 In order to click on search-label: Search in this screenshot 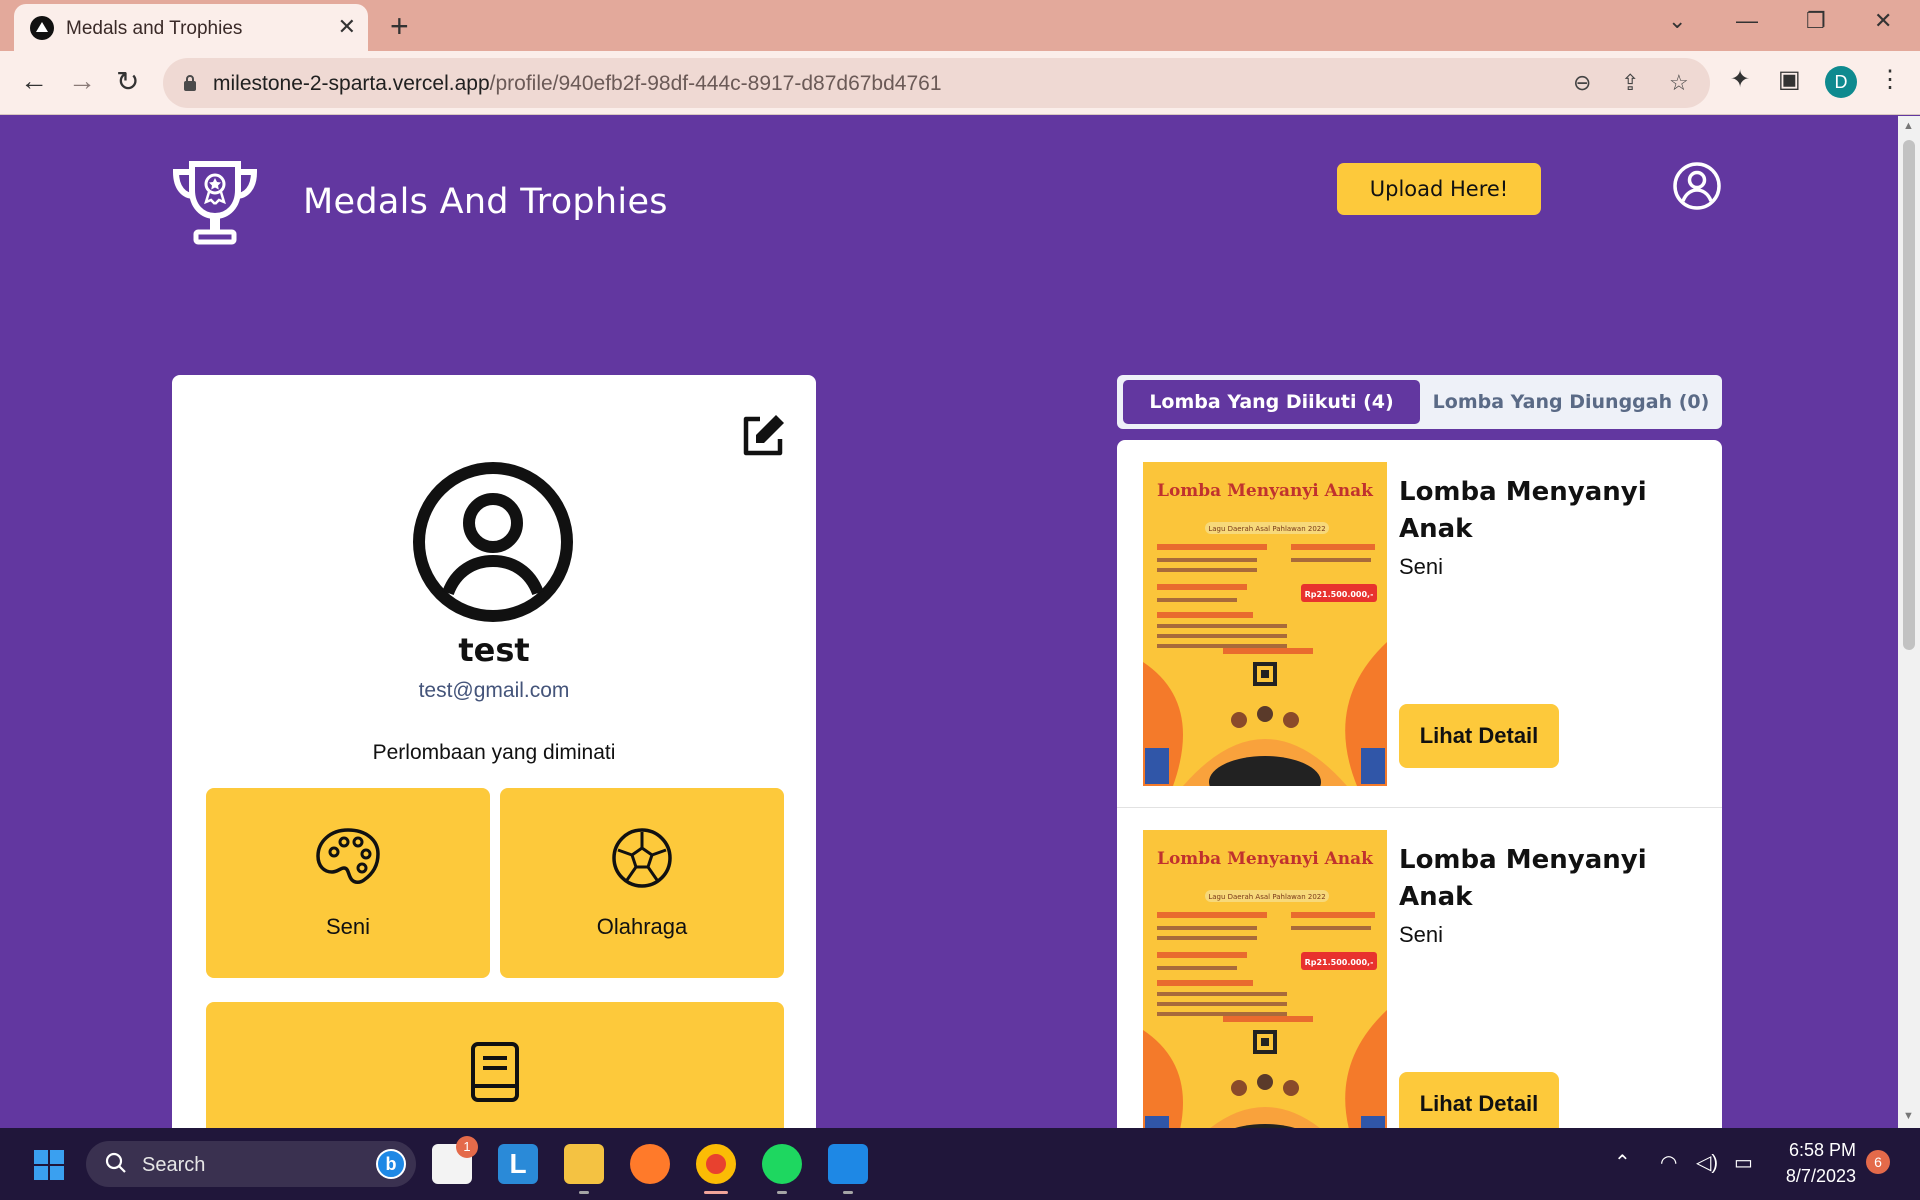, I will do `click(174, 1165)`.